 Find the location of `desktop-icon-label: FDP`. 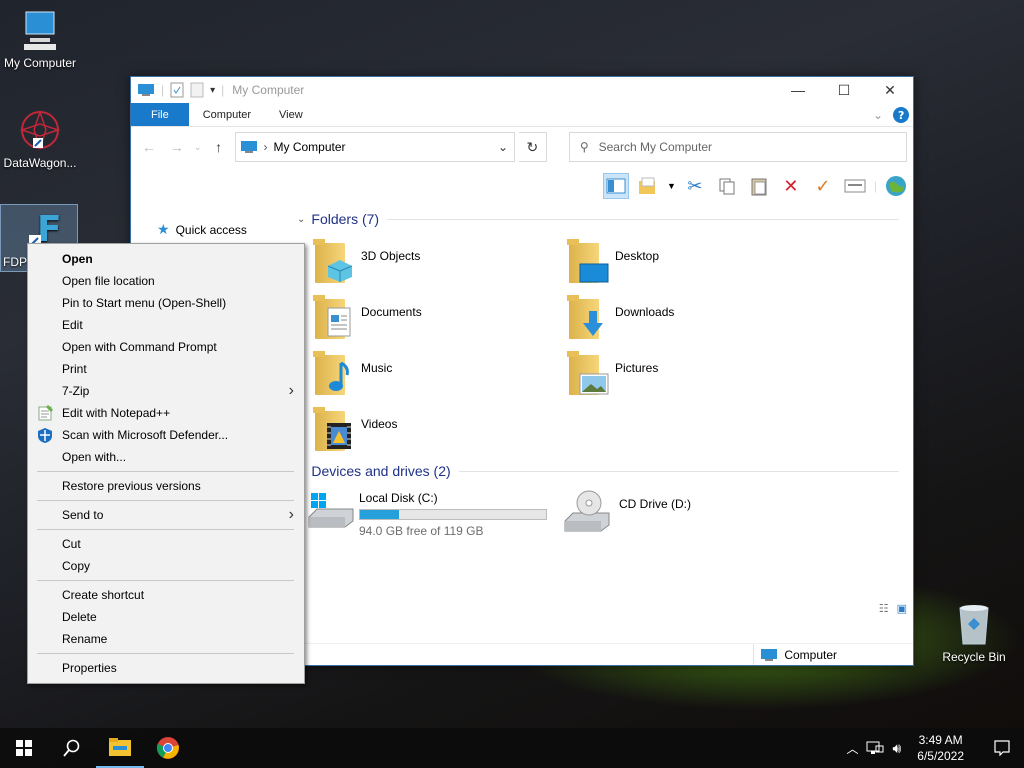

desktop-icon-label: FDP is located at coordinates (15, 262).